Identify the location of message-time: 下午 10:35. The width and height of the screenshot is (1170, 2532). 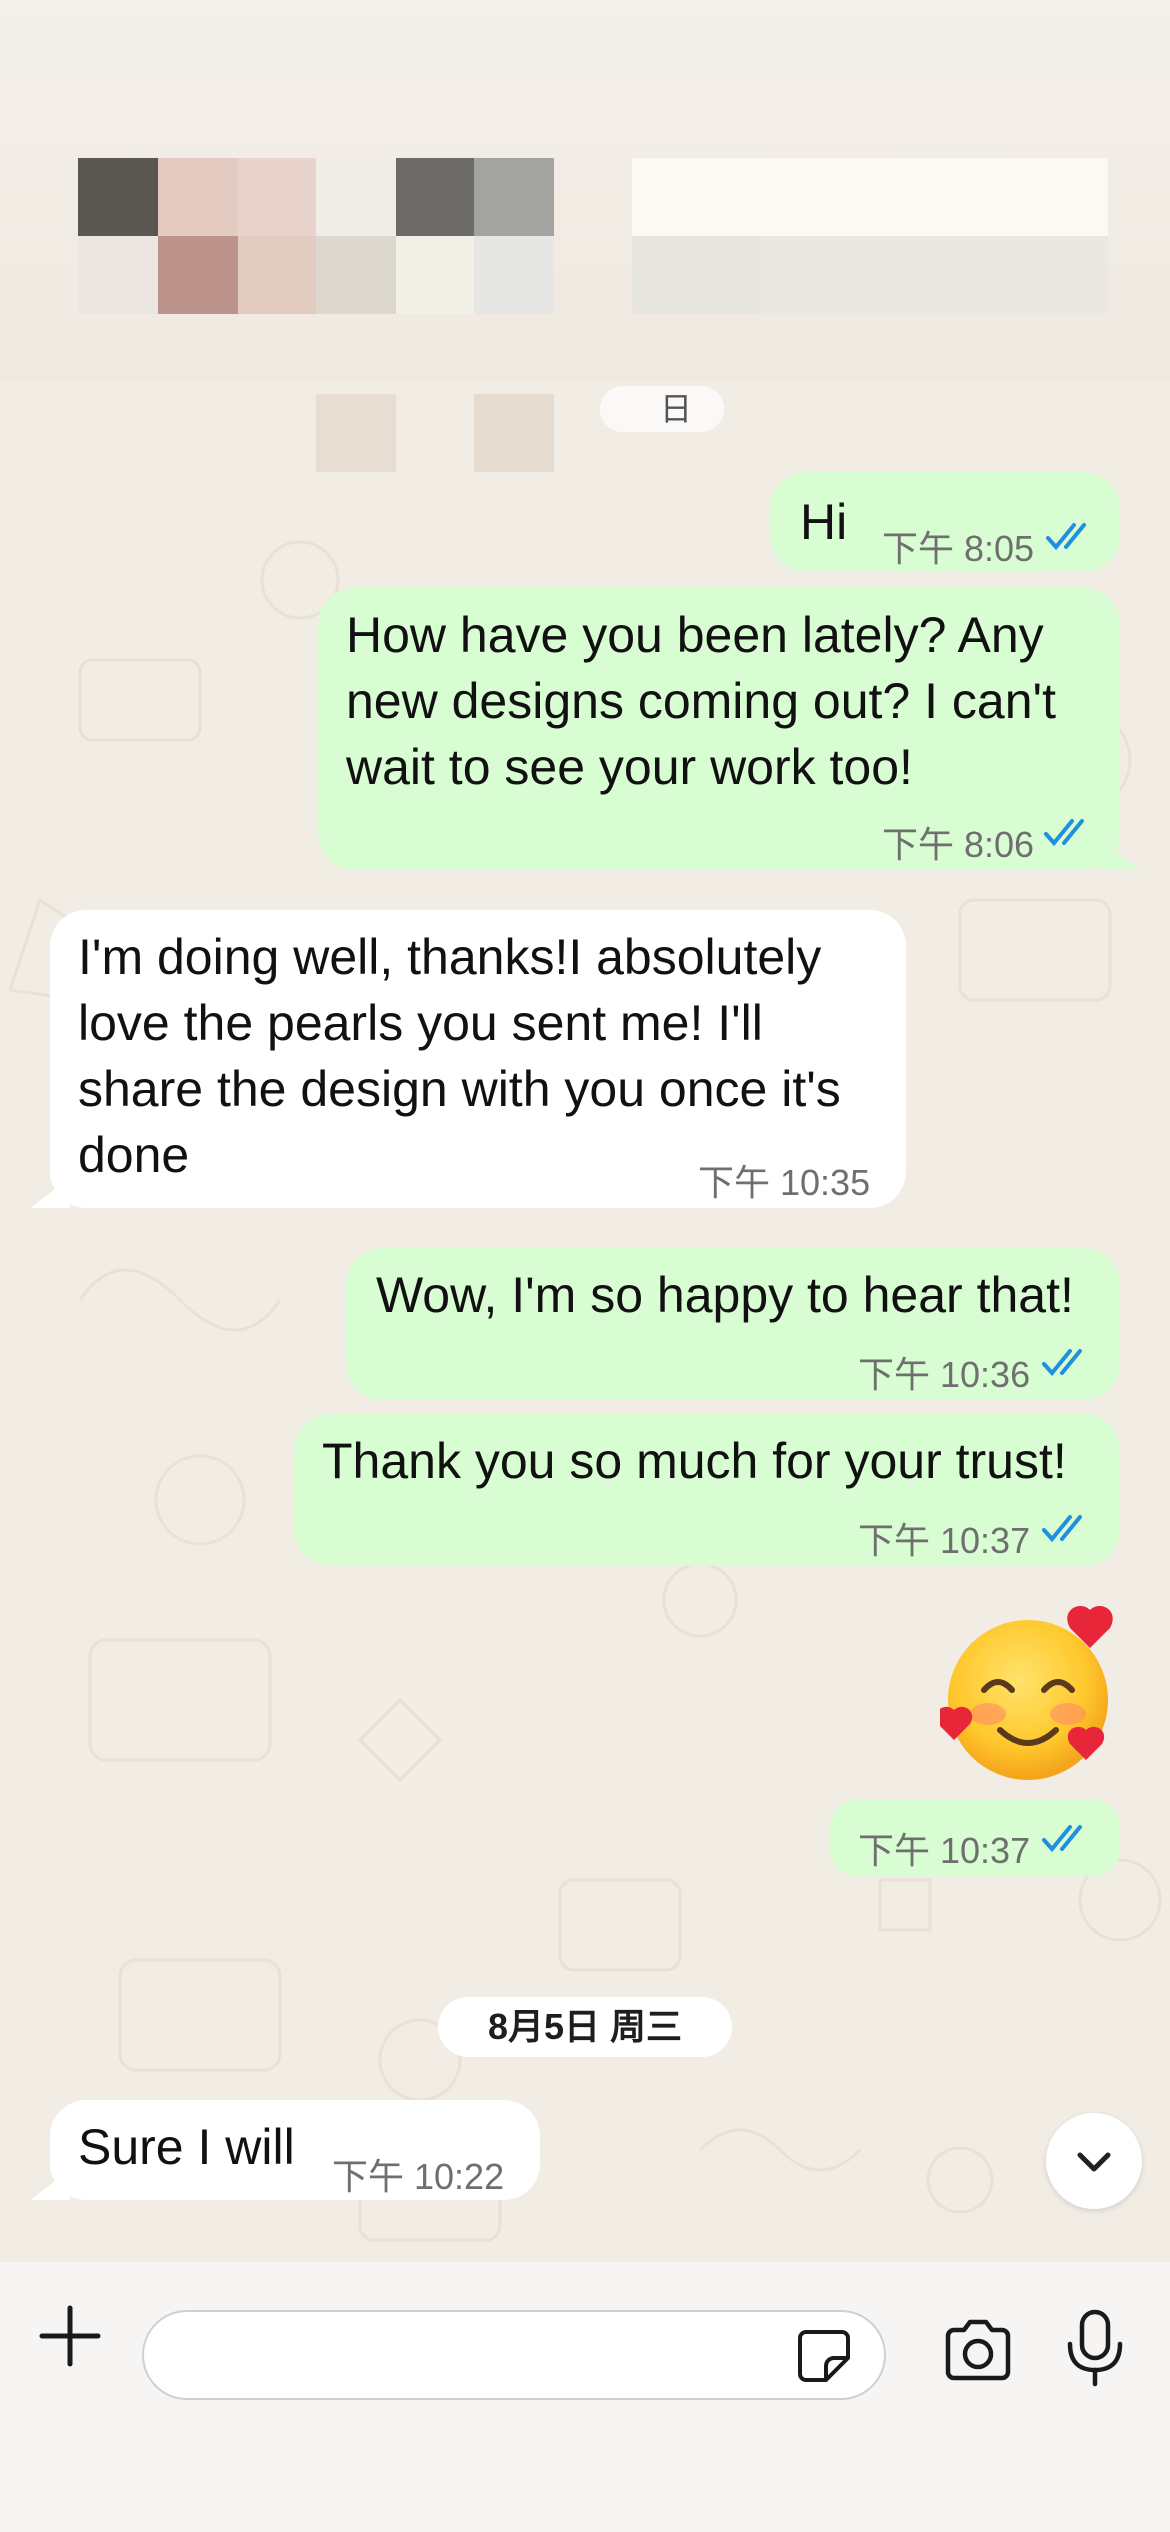
(784, 1182).